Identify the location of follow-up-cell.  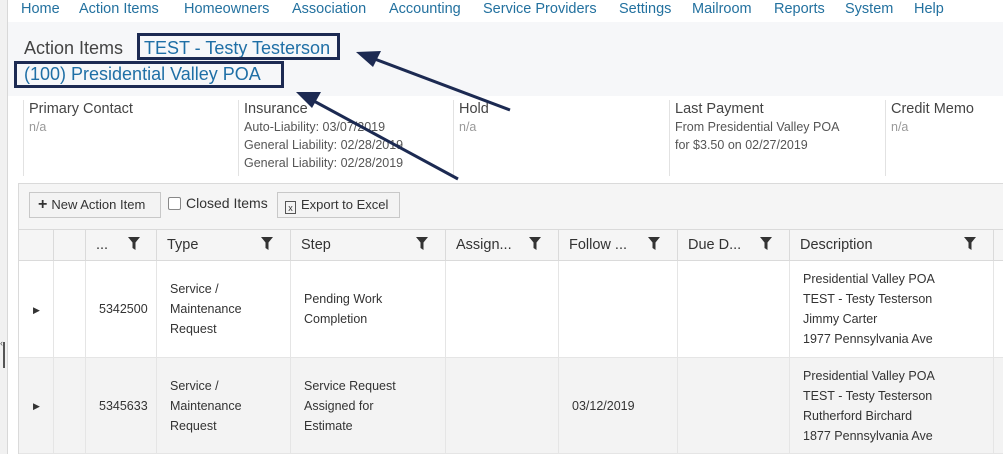
(618, 309).